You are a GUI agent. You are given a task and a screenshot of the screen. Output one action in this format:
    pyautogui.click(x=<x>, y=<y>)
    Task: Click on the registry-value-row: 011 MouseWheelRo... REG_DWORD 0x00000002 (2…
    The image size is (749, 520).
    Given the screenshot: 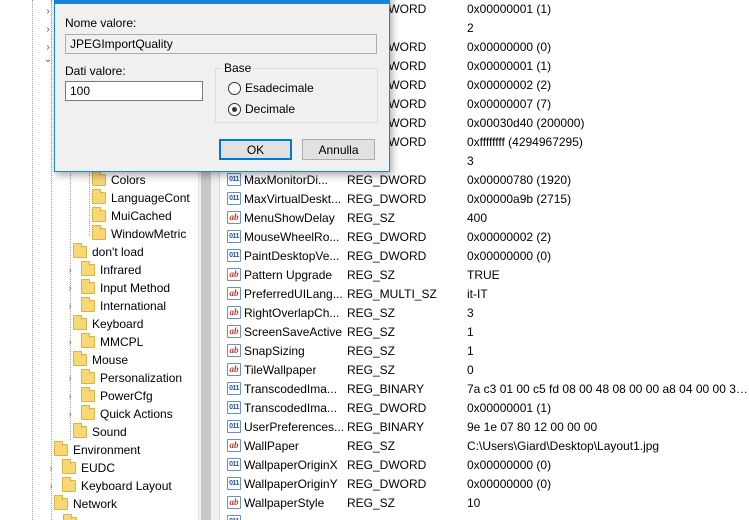 What is the action you would take?
    pyautogui.click(x=484, y=236)
    